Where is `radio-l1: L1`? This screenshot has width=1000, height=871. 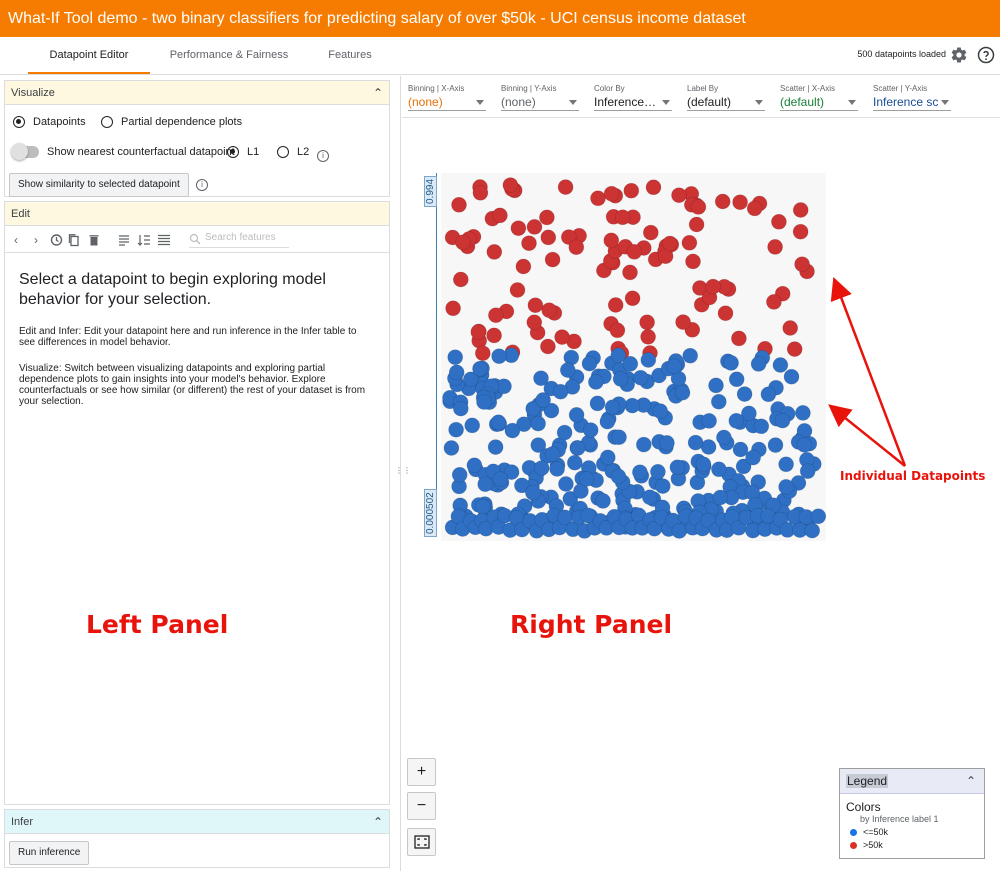
radio-l1: L1 is located at coordinates (243, 152).